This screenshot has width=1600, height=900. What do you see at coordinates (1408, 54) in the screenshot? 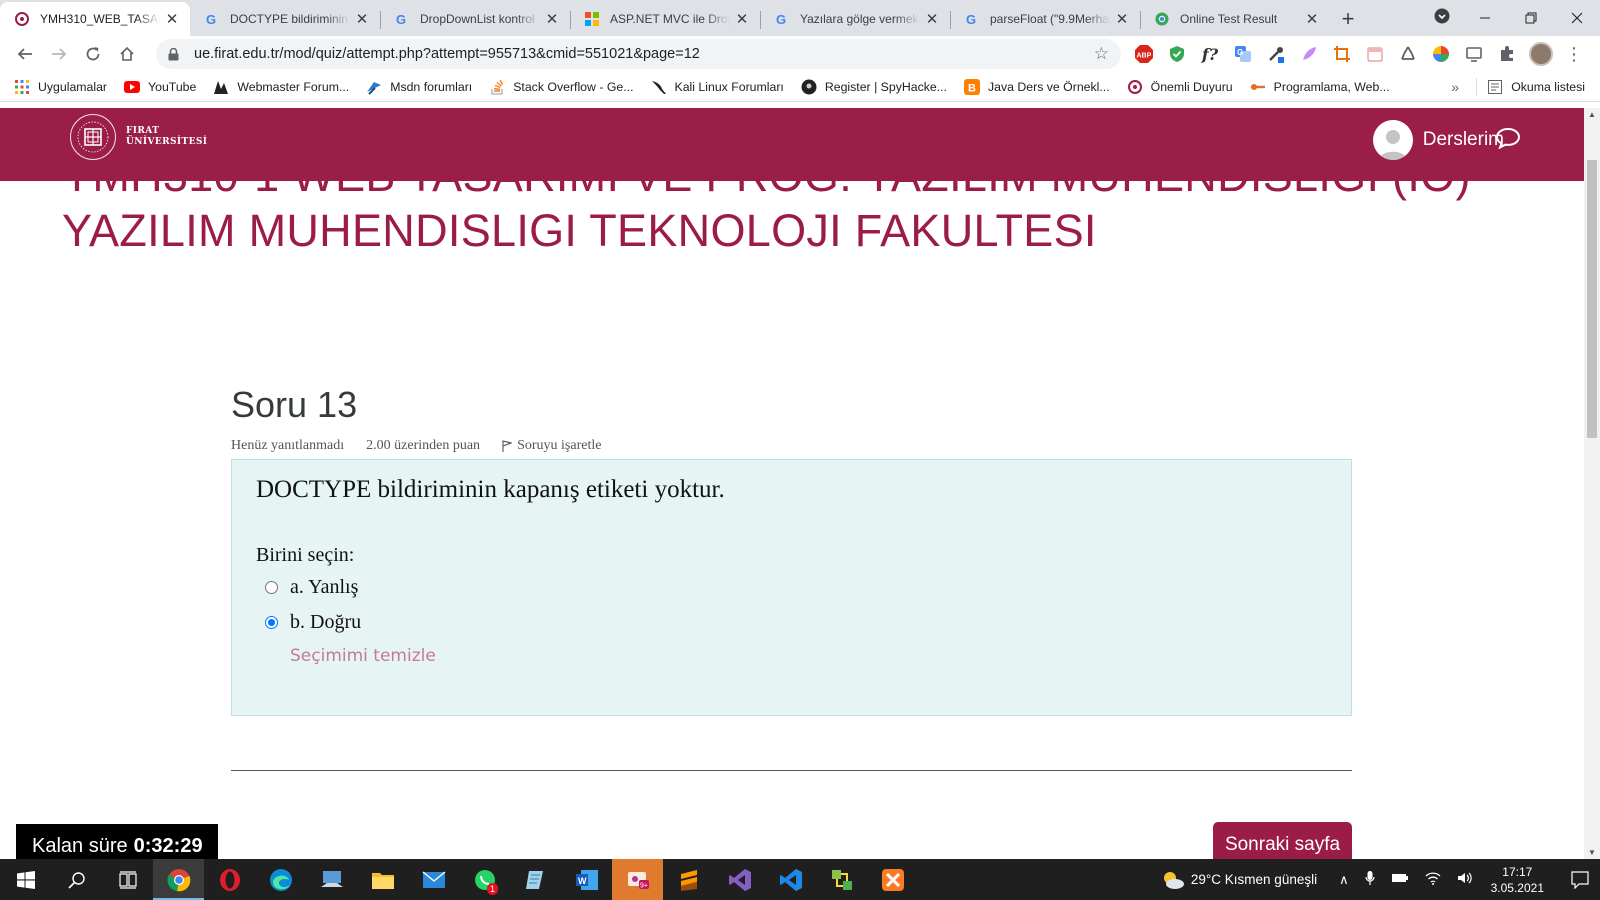
I see `recycle-icon` at bounding box center [1408, 54].